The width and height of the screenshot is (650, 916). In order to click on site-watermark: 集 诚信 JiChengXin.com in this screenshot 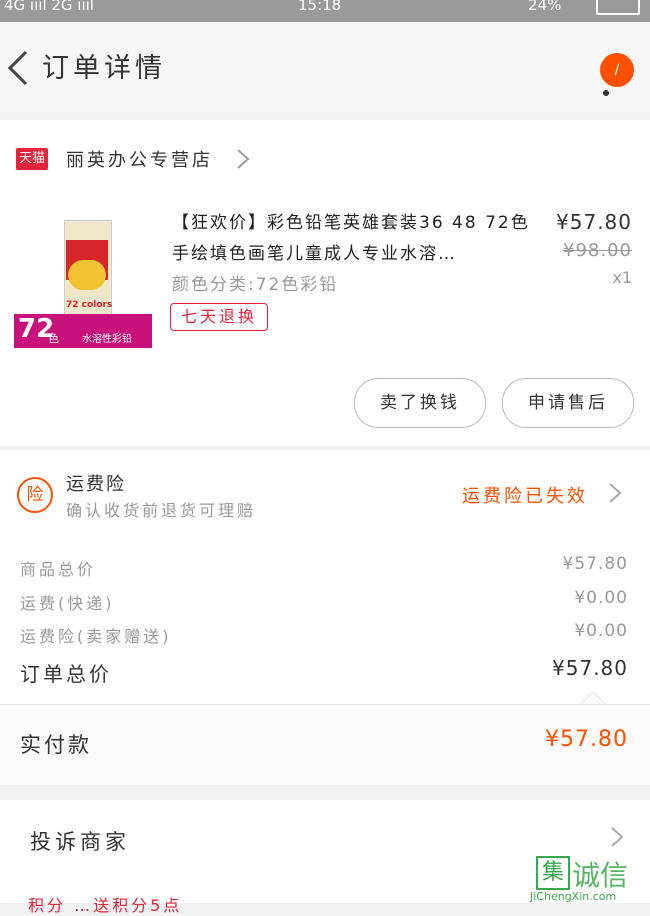, I will do `click(590, 877)`.